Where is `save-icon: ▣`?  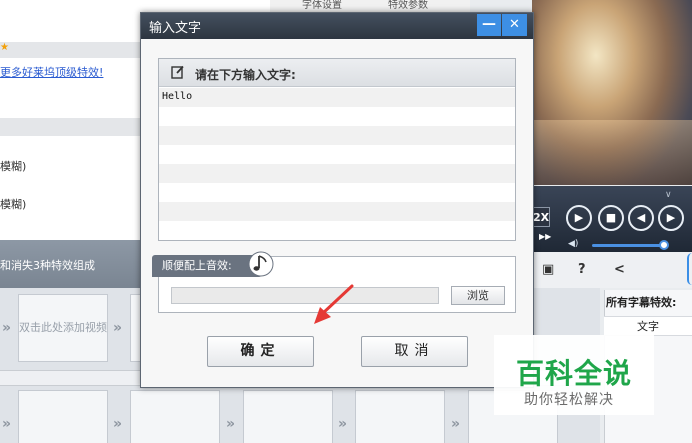 save-icon: ▣ is located at coordinates (548, 269).